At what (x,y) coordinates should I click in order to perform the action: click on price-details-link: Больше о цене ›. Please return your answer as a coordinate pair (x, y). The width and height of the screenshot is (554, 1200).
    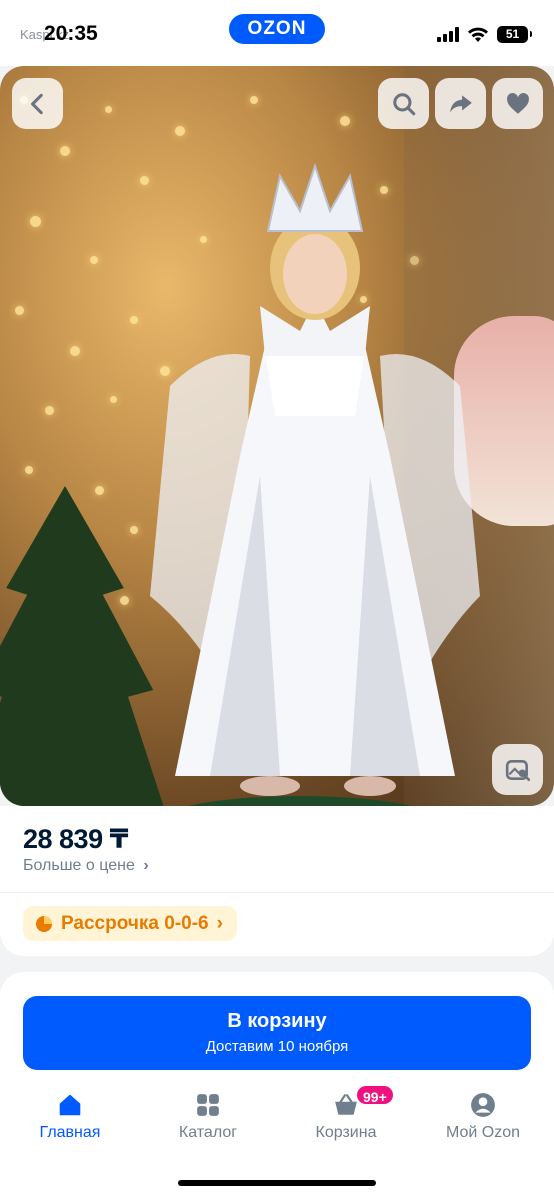
    Looking at the image, I should click on (86, 866).